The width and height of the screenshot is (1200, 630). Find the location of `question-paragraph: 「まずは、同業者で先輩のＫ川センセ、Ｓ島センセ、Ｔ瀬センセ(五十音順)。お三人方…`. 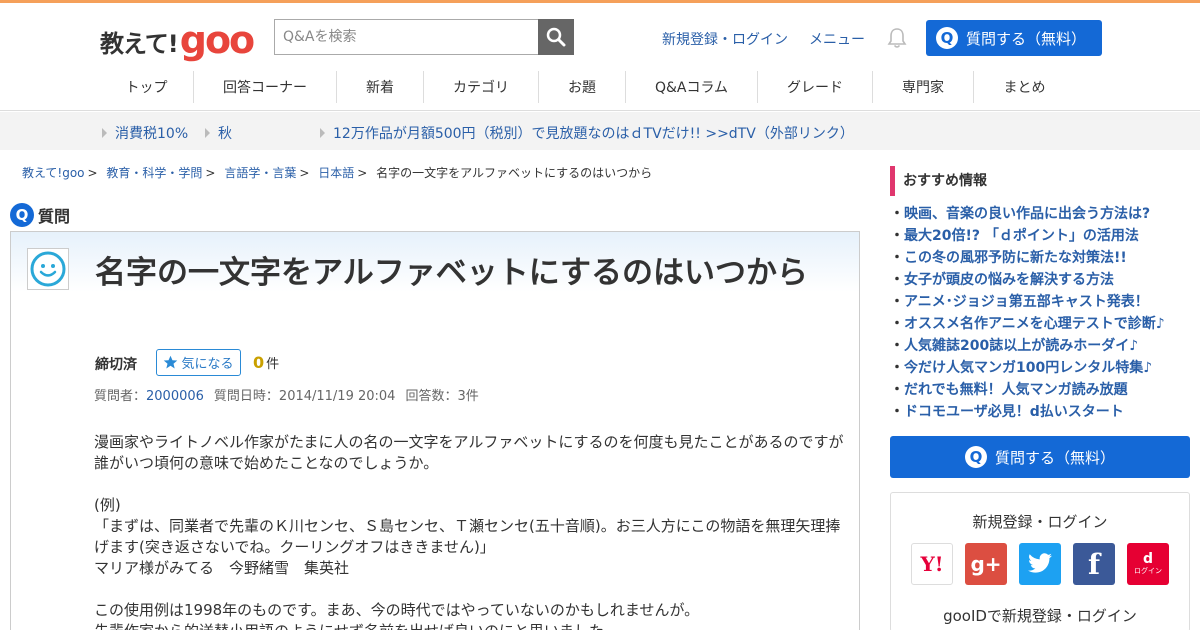

question-paragraph: 「まずは、同業者で先輩のＫ川センセ、Ｓ島センセ、Ｔ瀬センセ(五十音順)。お三人方… is located at coordinates (467, 536).